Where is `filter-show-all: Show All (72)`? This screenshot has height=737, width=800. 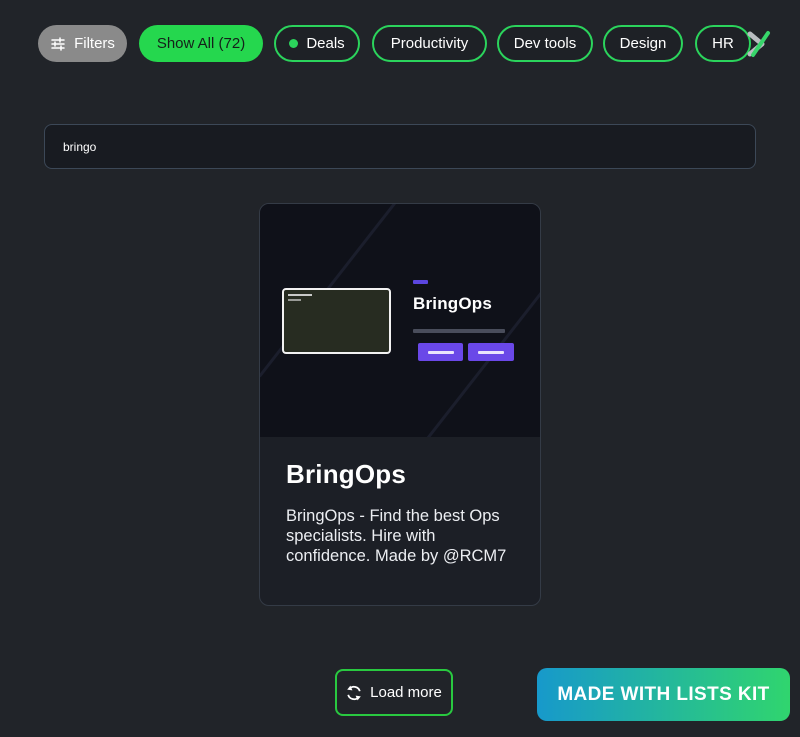
filter-show-all: Show All (72) is located at coordinates (201, 43).